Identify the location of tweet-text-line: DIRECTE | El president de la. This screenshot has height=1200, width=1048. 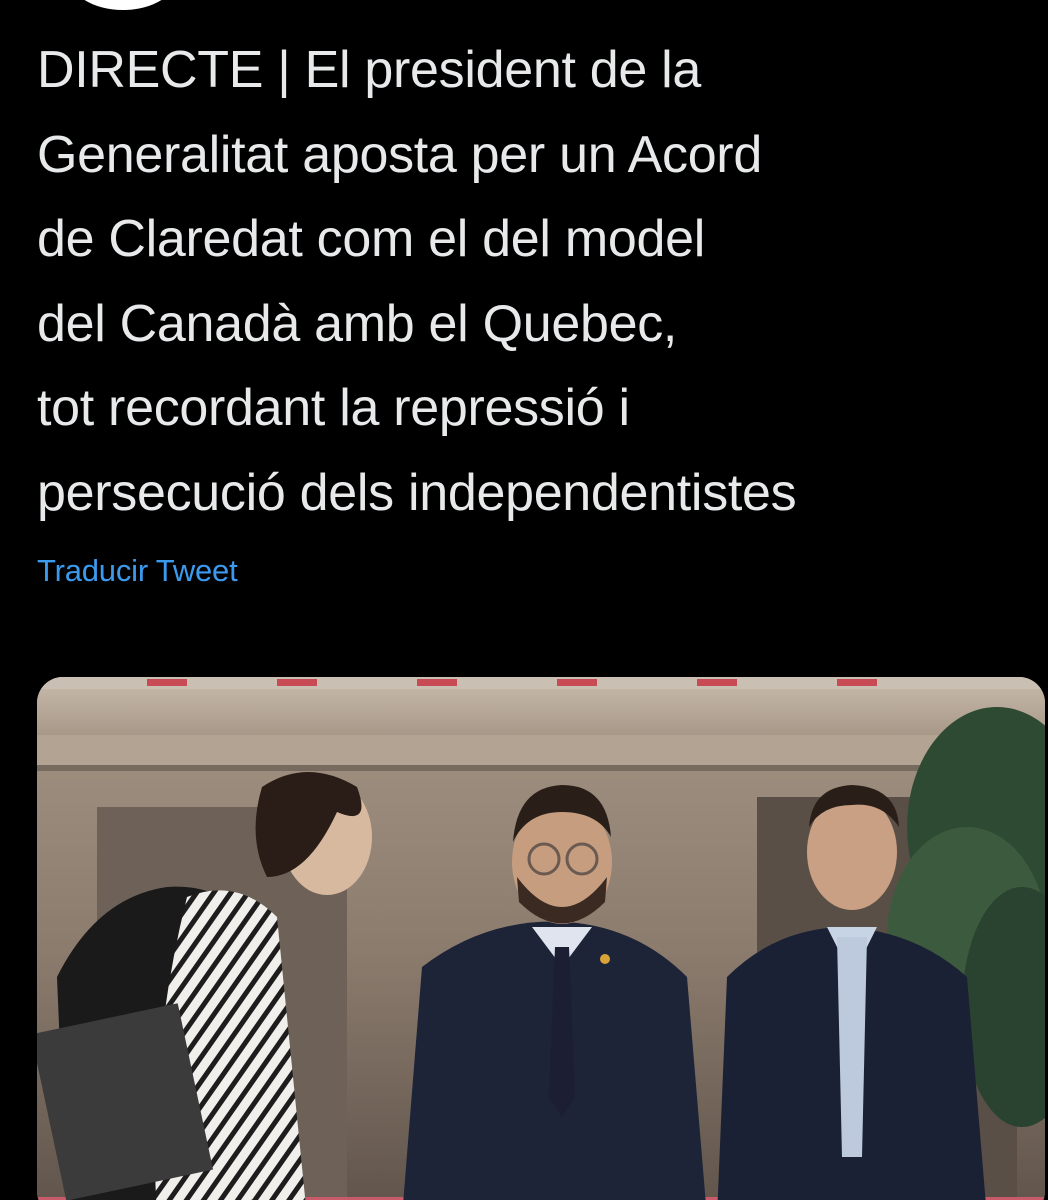
(369, 70).